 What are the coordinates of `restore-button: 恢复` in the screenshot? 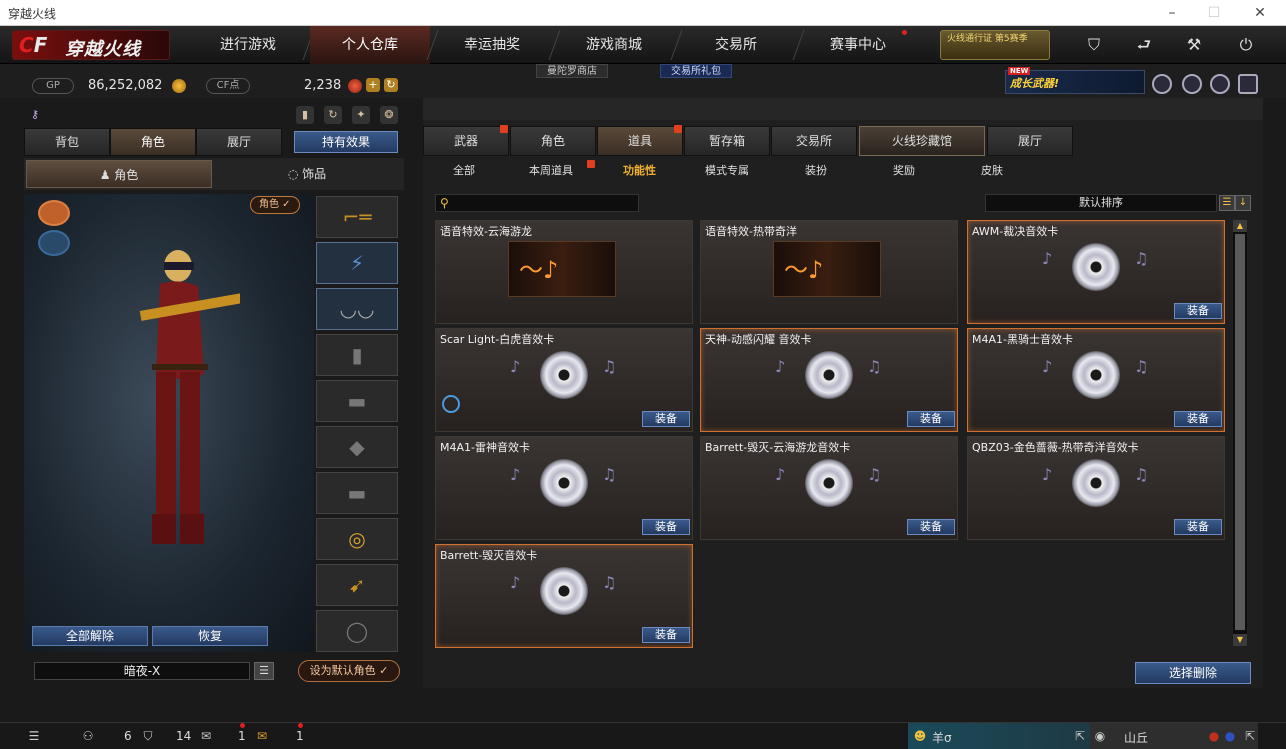 It's located at (210, 636).